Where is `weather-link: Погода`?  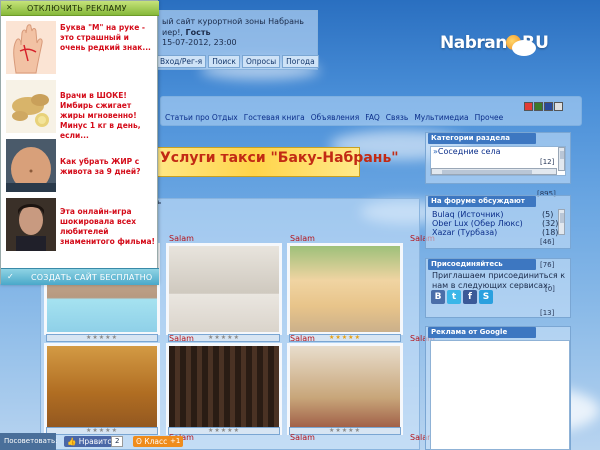
weather-link: Погода is located at coordinates (300, 61).